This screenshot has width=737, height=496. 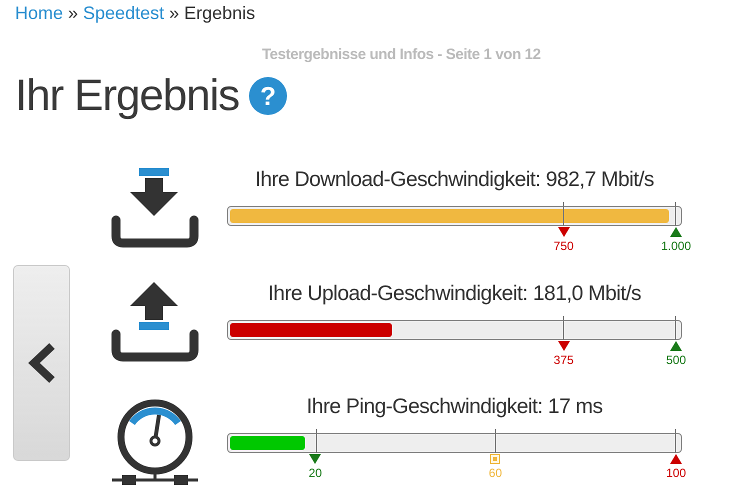 What do you see at coordinates (454, 406) in the screenshot?
I see `result-title: Ihre Ping-Geschwindigkeit: 17 ms` at bounding box center [454, 406].